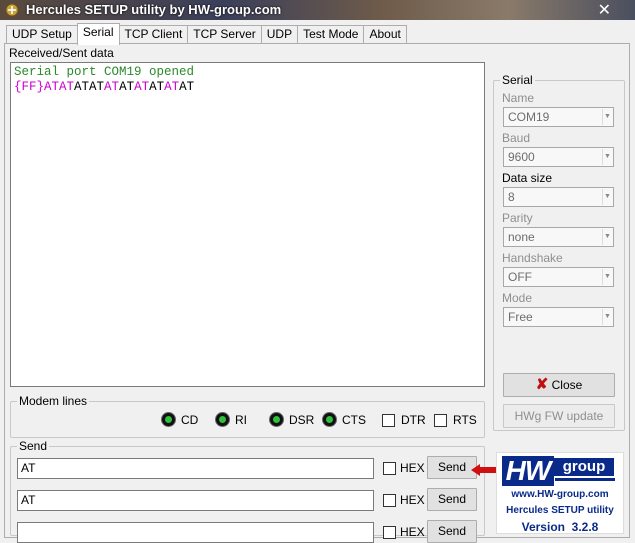 The height and width of the screenshot is (543, 635). What do you see at coordinates (542, 384) in the screenshot?
I see `close-x-icon: ✘` at bounding box center [542, 384].